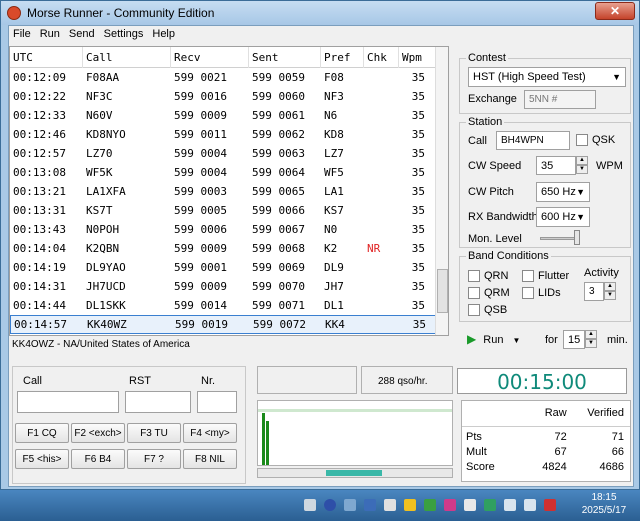 This screenshot has width=640, height=521. I want to click on cell-utc: 00:14:44, so click(39, 305).